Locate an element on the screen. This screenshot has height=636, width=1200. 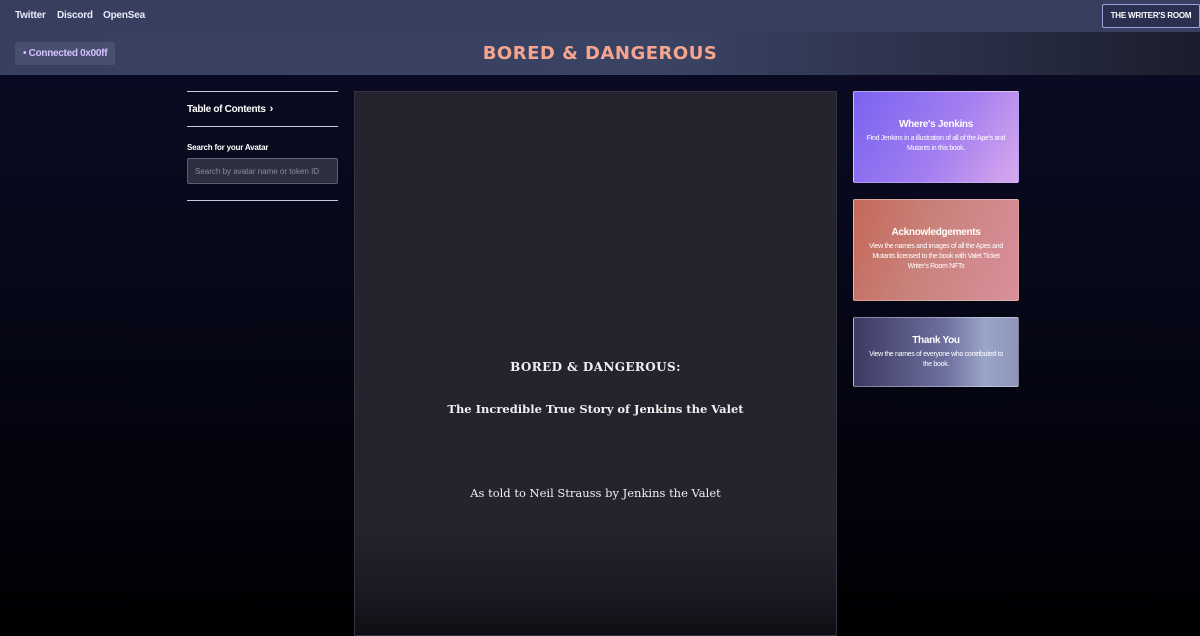
opensea-link: OpenSea is located at coordinates (124, 15).